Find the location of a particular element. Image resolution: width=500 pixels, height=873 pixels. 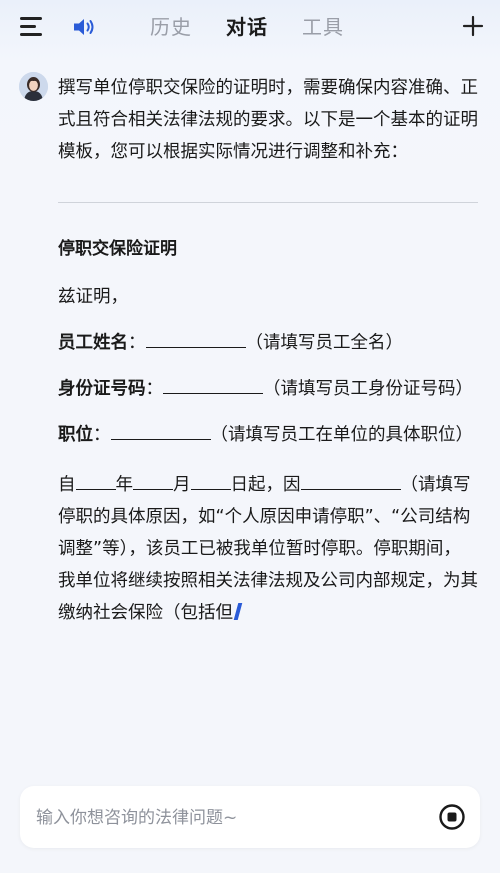

tab-history: 历史 is located at coordinates (171, 27).